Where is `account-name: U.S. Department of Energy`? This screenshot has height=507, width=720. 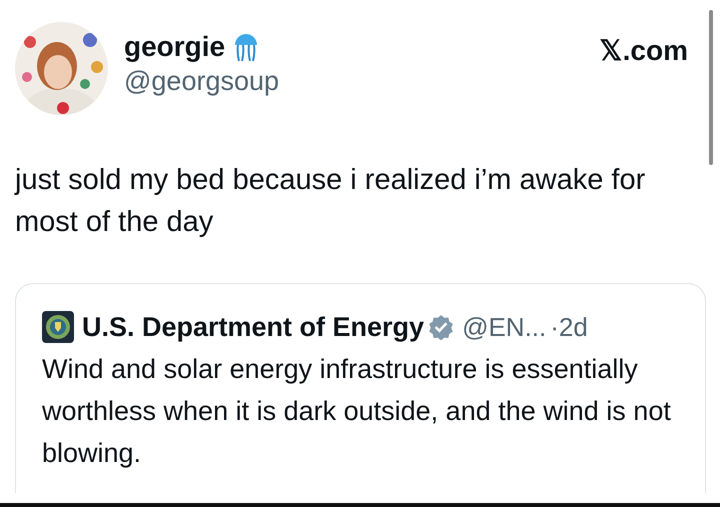 account-name: U.S. Department of Energy is located at coordinates (253, 327).